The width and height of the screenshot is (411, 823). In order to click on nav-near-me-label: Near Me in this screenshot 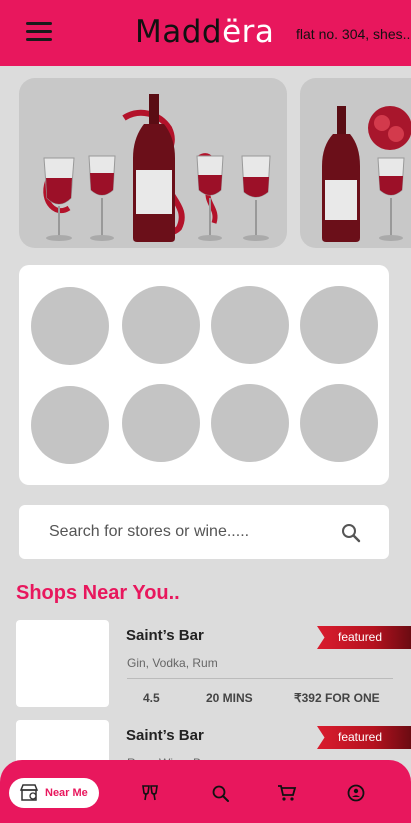, I will do `click(66, 793)`.